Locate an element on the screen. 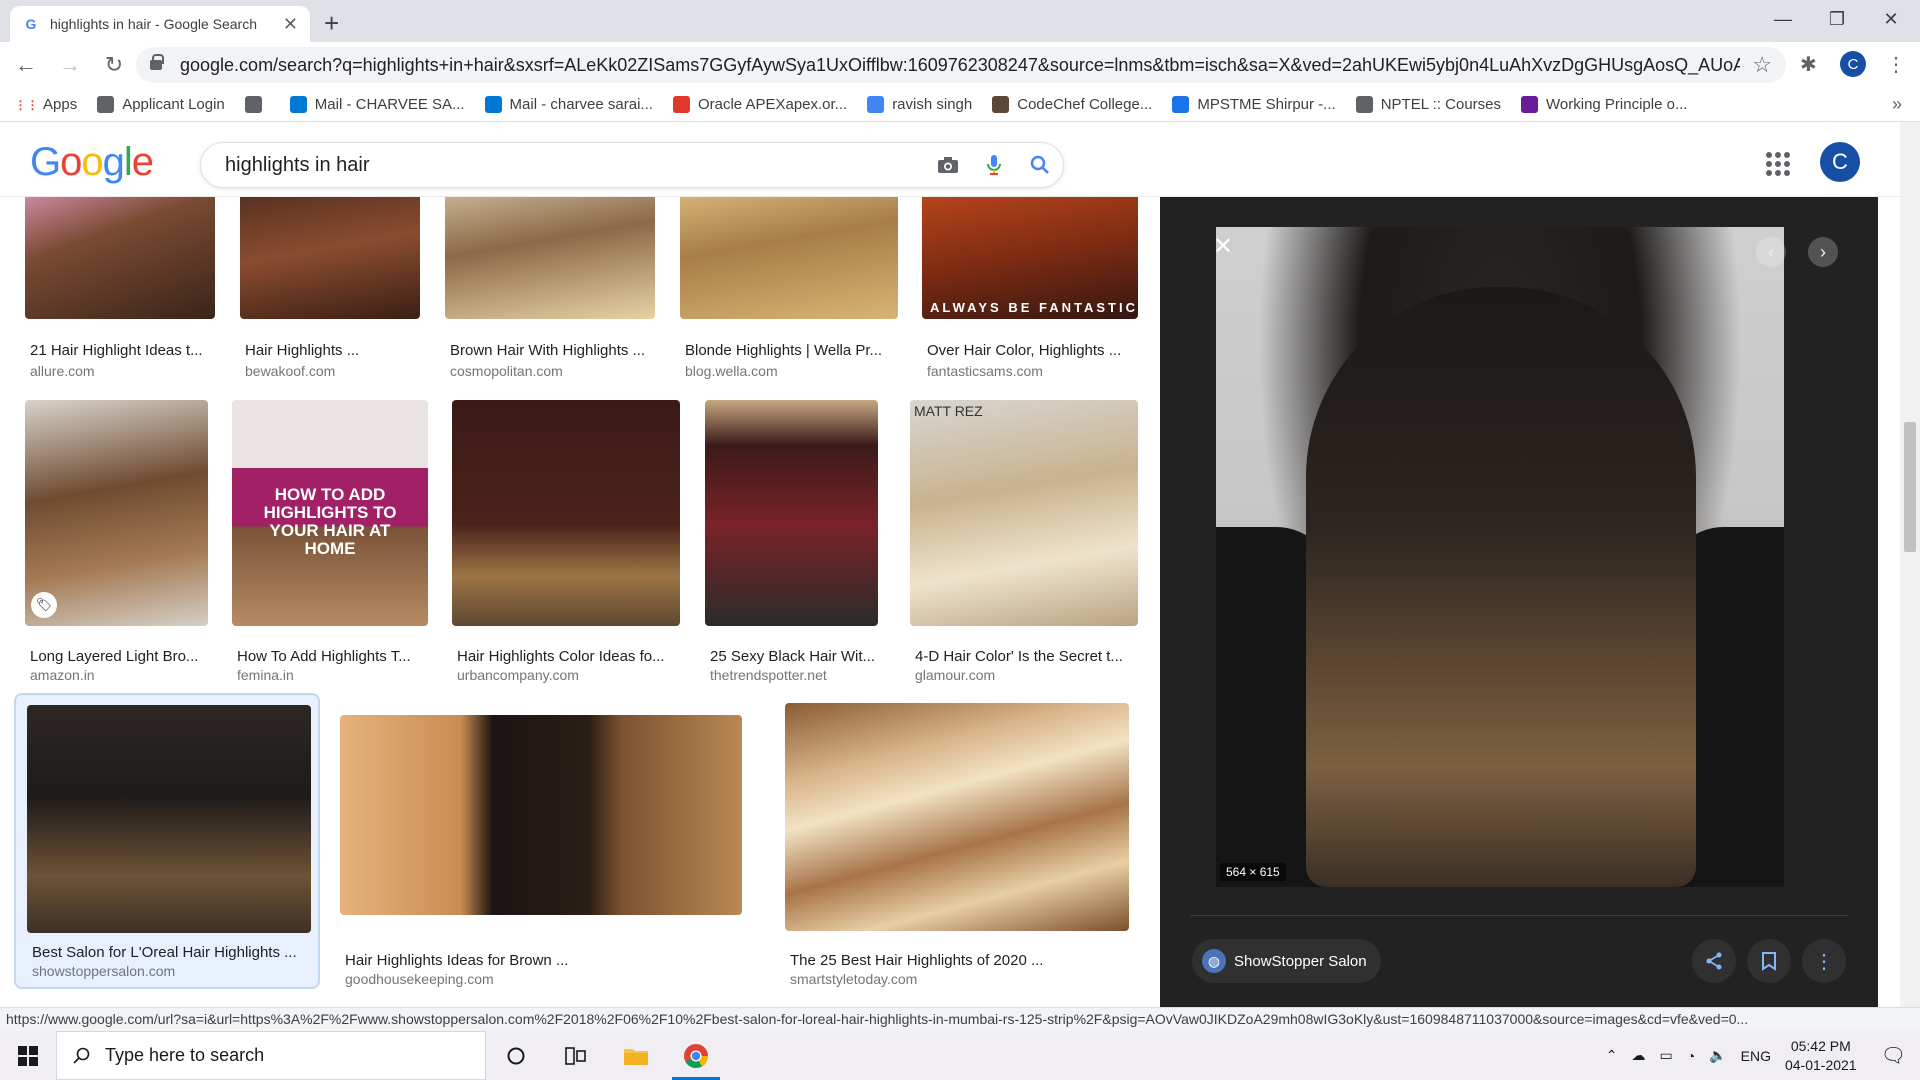 This screenshot has width=1920, height=1080. bookmark-item: Applicant Login is located at coordinates (161, 104).